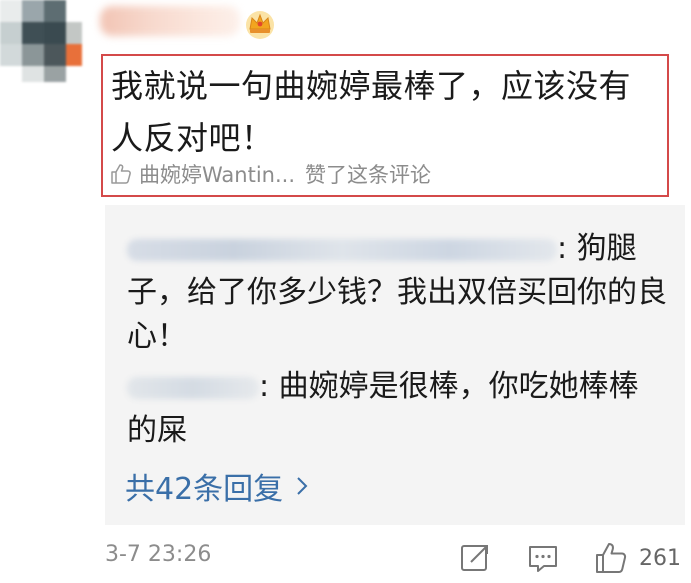 This screenshot has width=691, height=583. Describe the element at coordinates (204, 486) in the screenshot. I see `more-replies-label: 共42条回复` at that location.